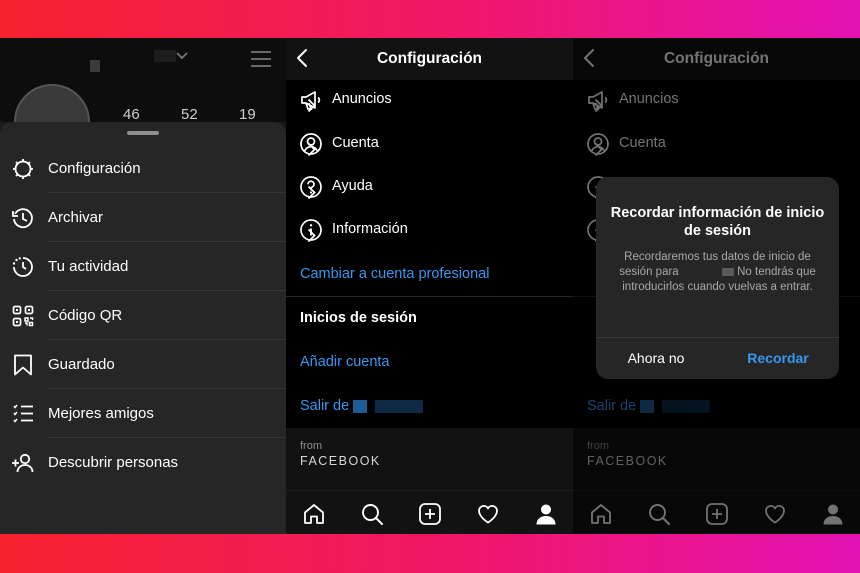  Describe the element at coordinates (189, 114) in the screenshot. I see `followers-count: 52` at that location.